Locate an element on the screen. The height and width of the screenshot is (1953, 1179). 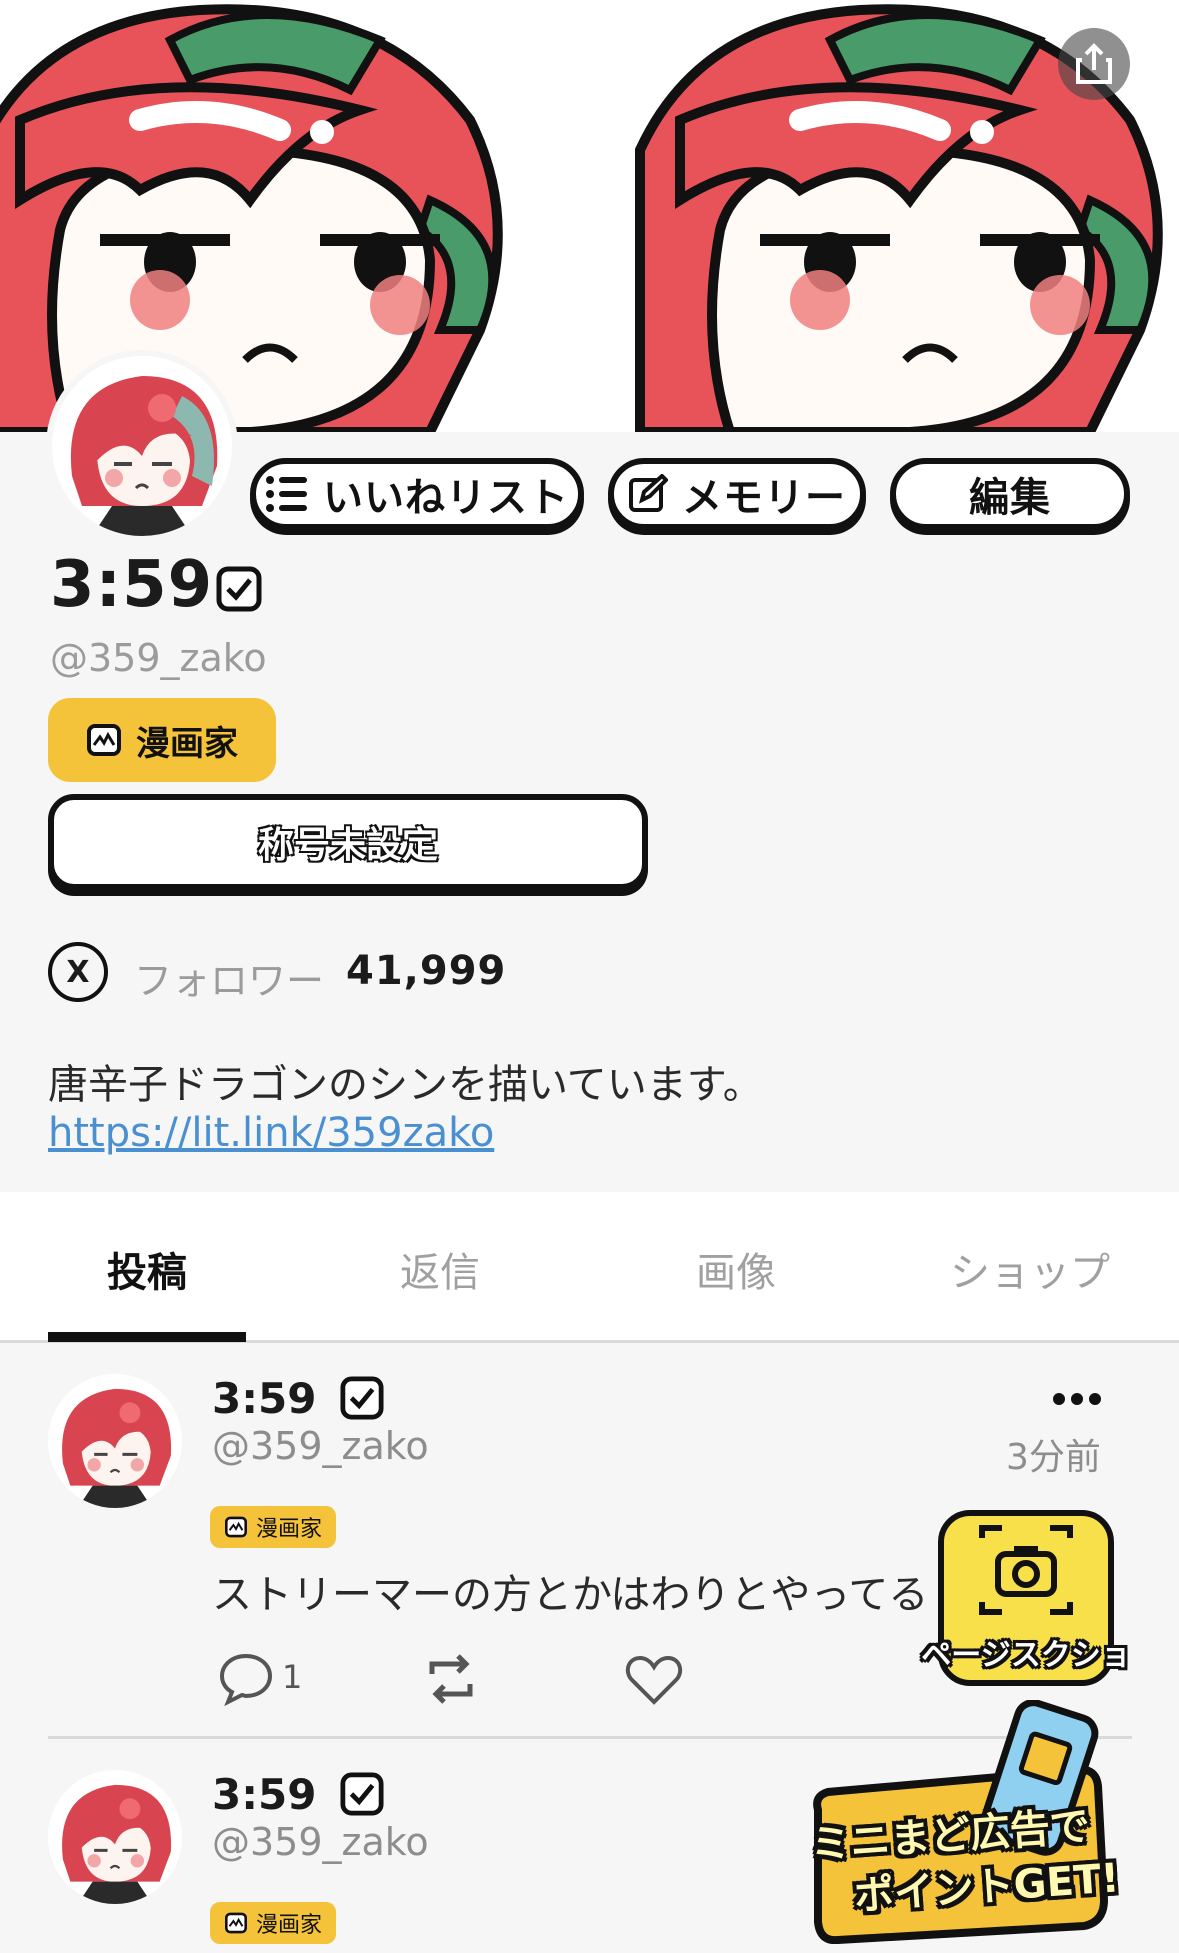
reply-icon is located at coordinates (246, 1679).